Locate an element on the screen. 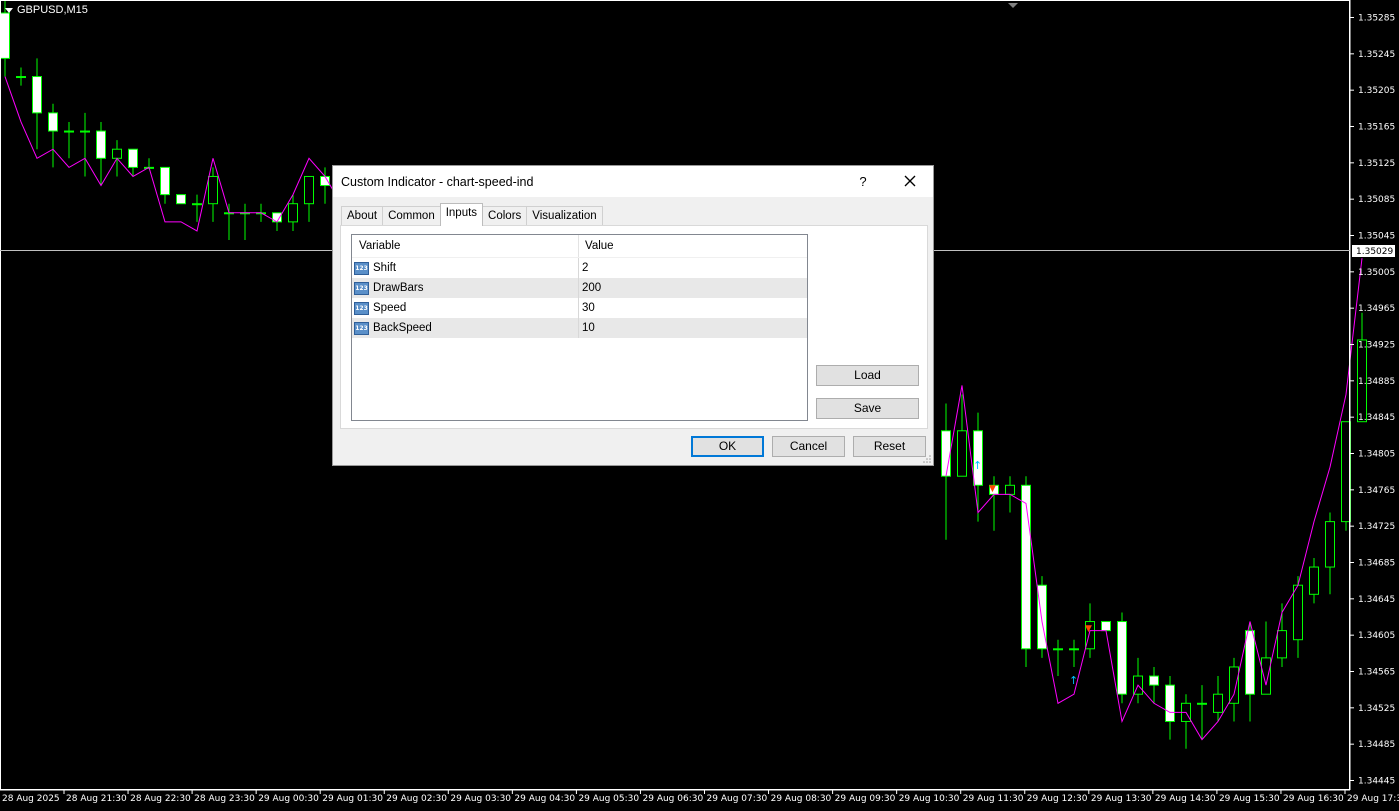  table-row: 123 BackSpeed 10 is located at coordinates (579, 328).